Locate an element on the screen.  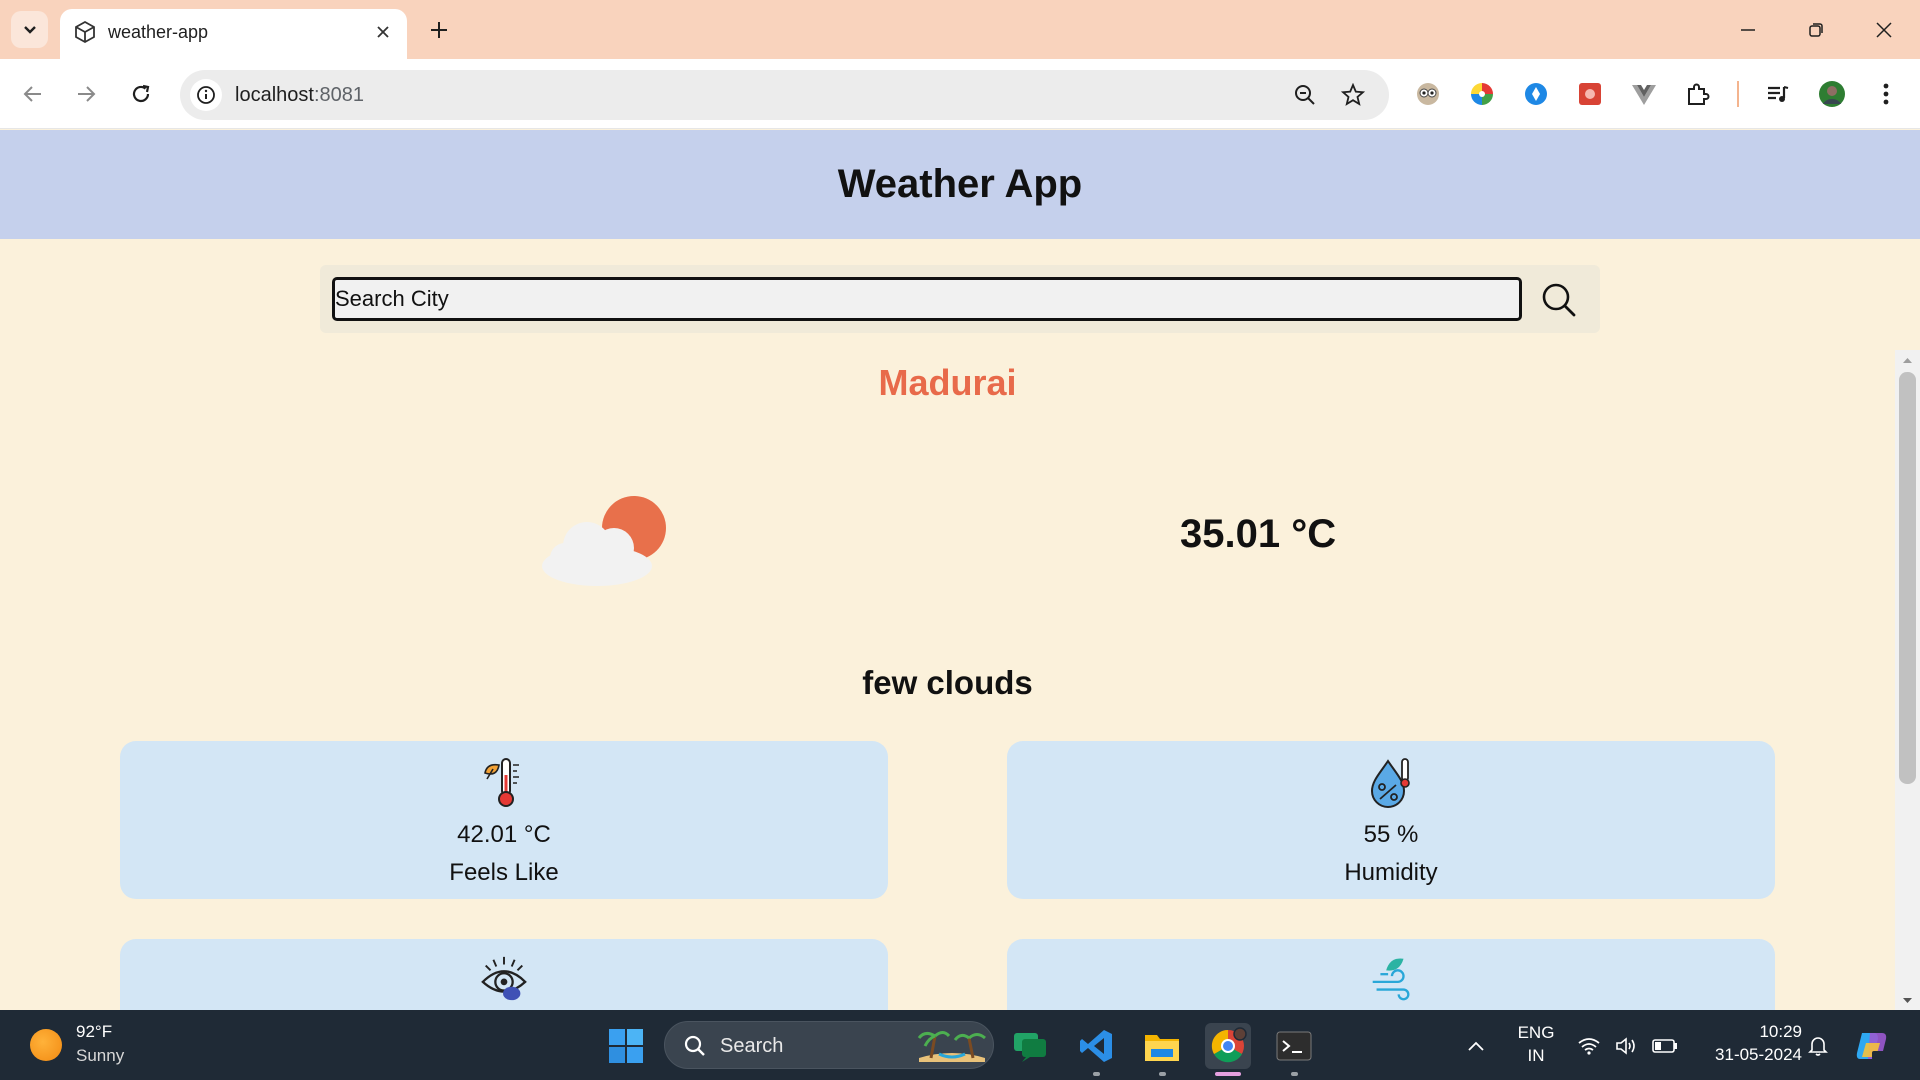
few-clouds-day-icon is located at coordinates (604, 541).